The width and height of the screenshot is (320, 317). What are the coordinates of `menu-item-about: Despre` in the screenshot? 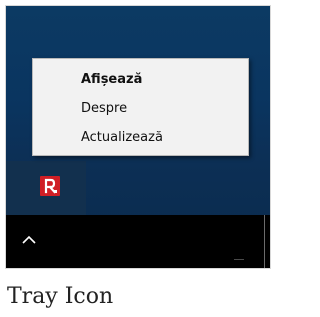 It's located at (104, 109).